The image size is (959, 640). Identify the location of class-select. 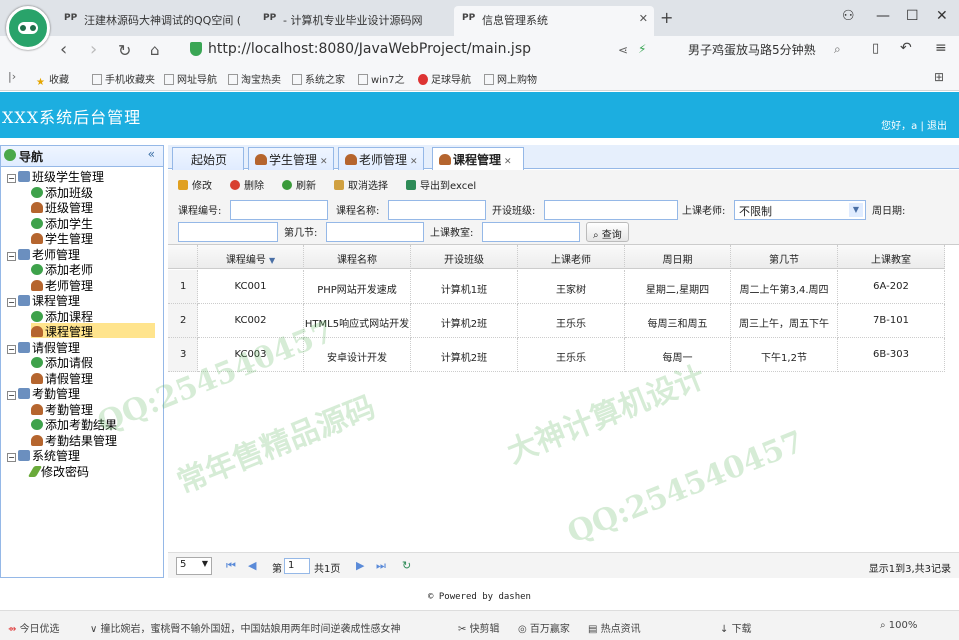
(611, 210).